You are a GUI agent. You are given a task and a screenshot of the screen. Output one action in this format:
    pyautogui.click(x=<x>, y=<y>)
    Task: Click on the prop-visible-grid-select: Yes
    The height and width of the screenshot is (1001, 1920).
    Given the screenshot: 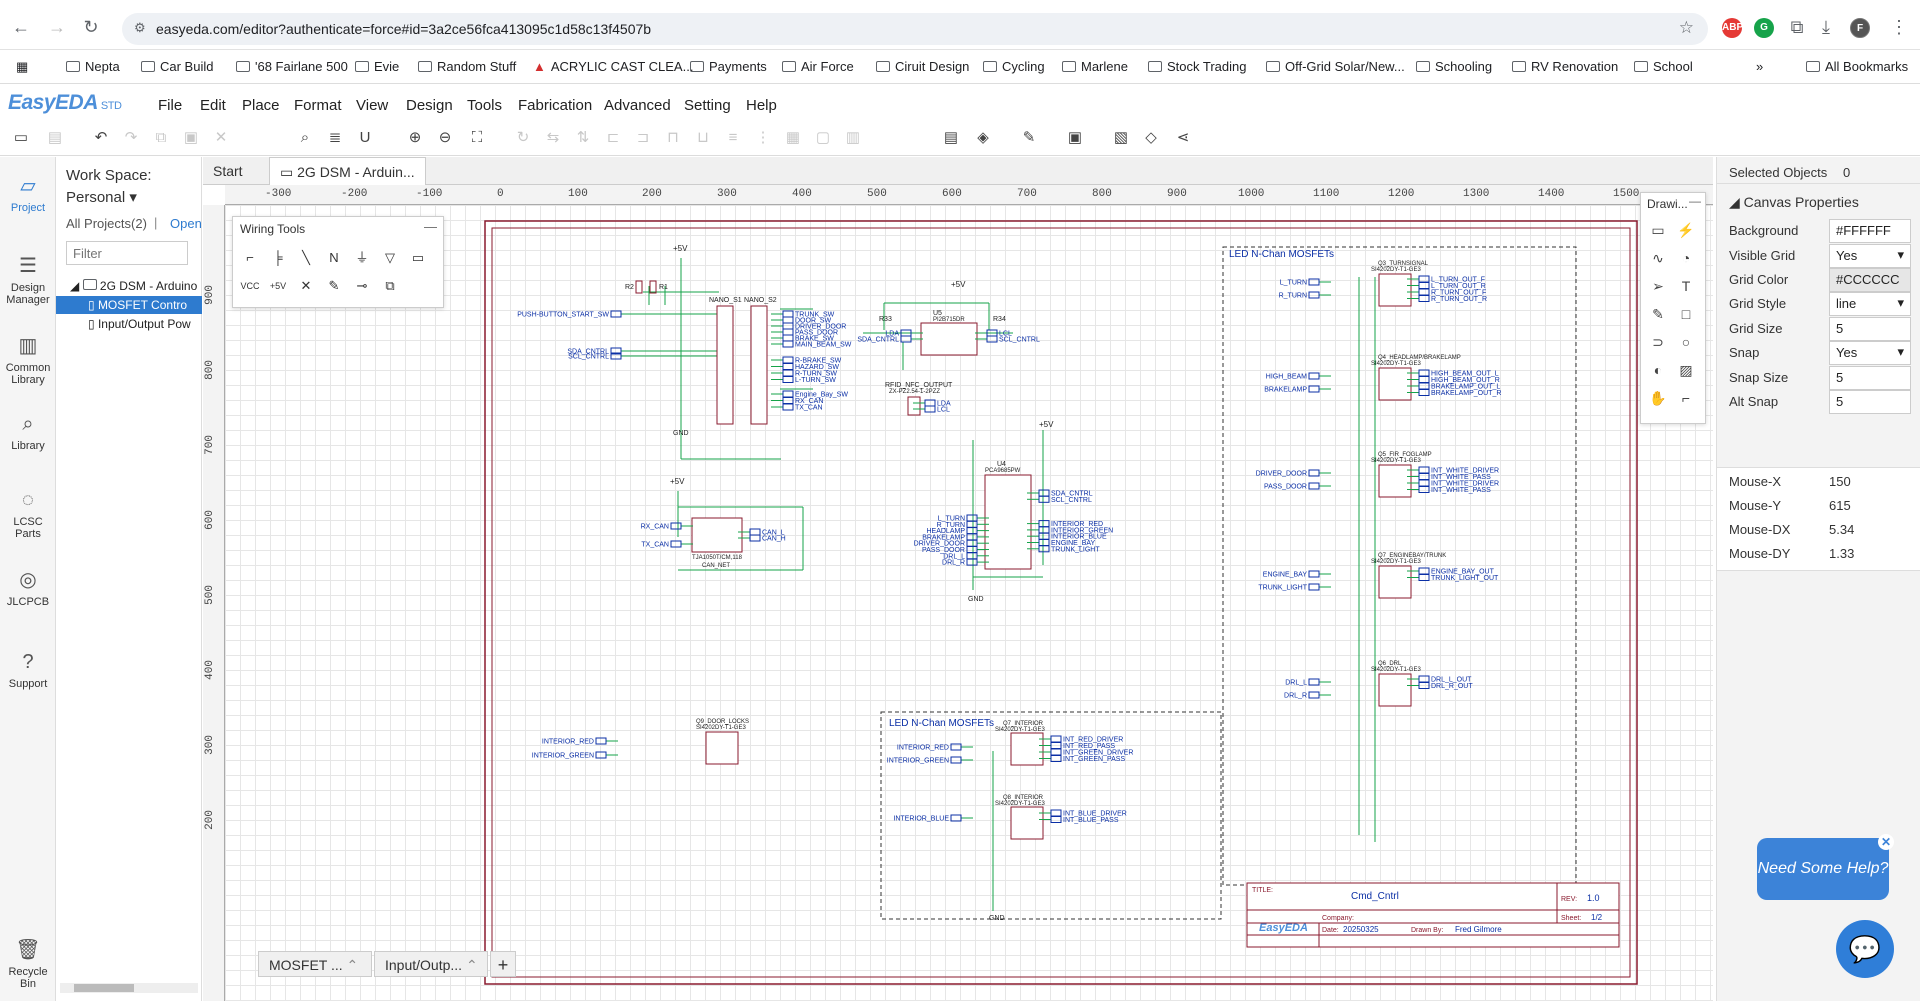 What is the action you would take?
    pyautogui.click(x=1870, y=256)
    